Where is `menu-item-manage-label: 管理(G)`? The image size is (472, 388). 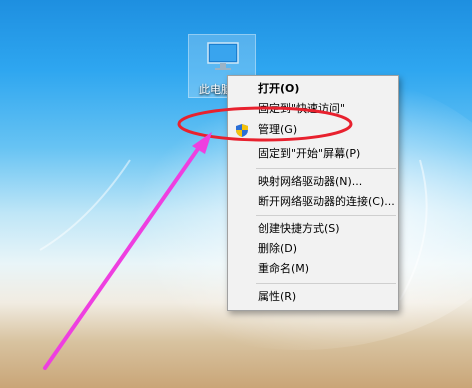
menu-item-manage-label: 管理(G) is located at coordinates (278, 129).